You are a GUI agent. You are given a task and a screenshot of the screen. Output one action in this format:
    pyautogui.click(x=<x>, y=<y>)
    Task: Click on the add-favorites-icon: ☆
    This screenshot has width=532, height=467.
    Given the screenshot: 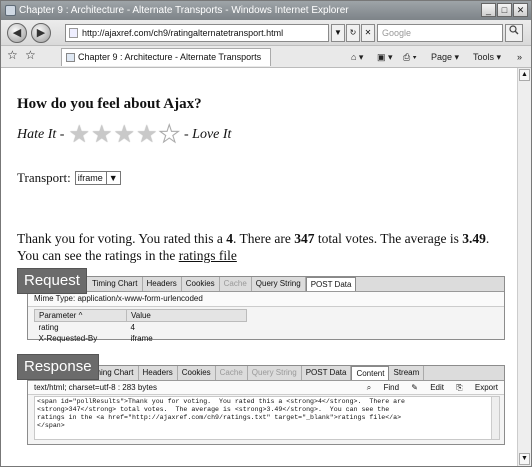 What is the action you would take?
    pyautogui.click(x=30, y=55)
    